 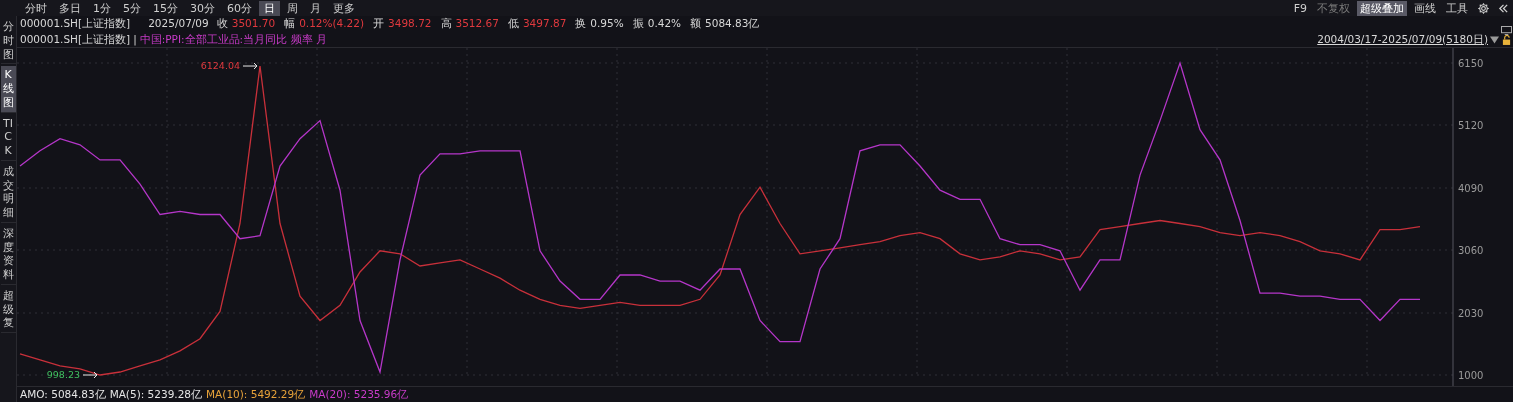 I want to click on period-tab: 30分, so click(x=202, y=8).